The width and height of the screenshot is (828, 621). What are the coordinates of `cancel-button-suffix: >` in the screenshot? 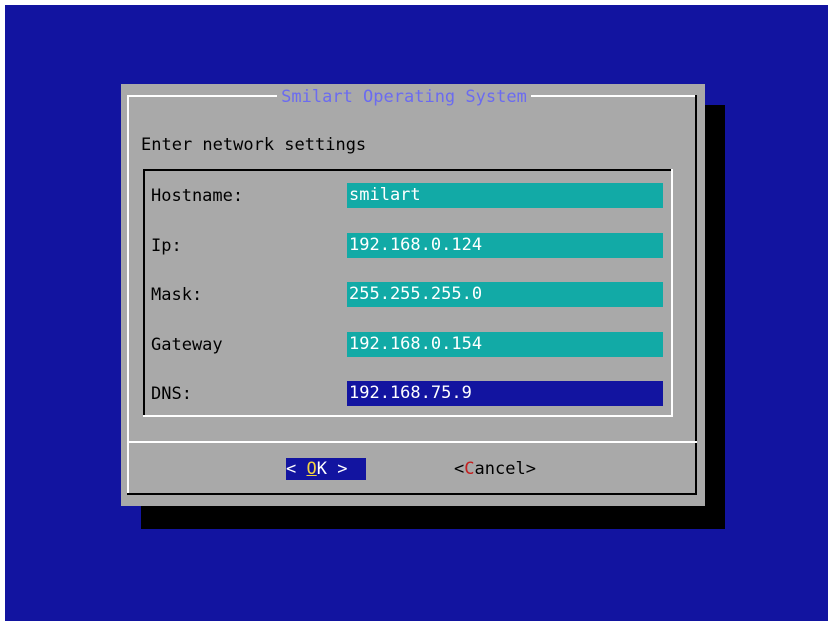 It's located at (530, 469).